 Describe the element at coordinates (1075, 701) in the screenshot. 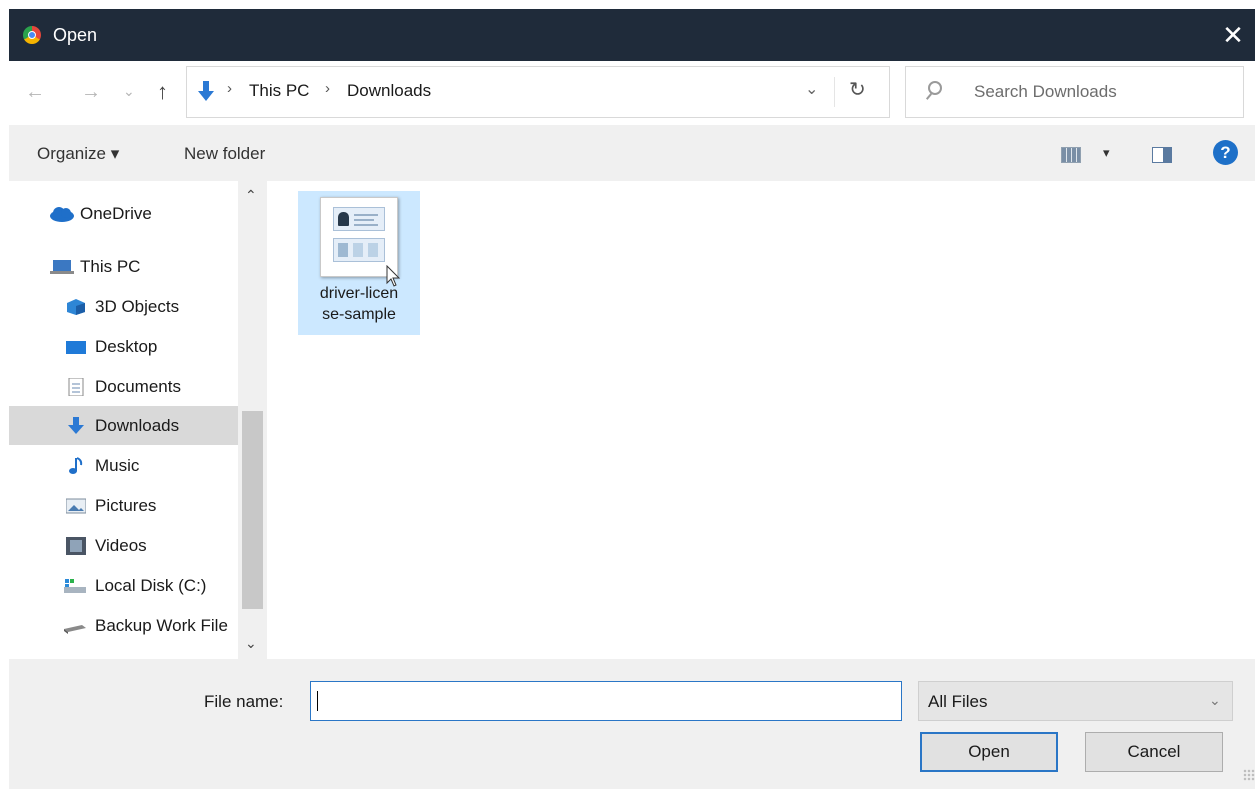

I see `file-type-select: All Files ⌄` at that location.